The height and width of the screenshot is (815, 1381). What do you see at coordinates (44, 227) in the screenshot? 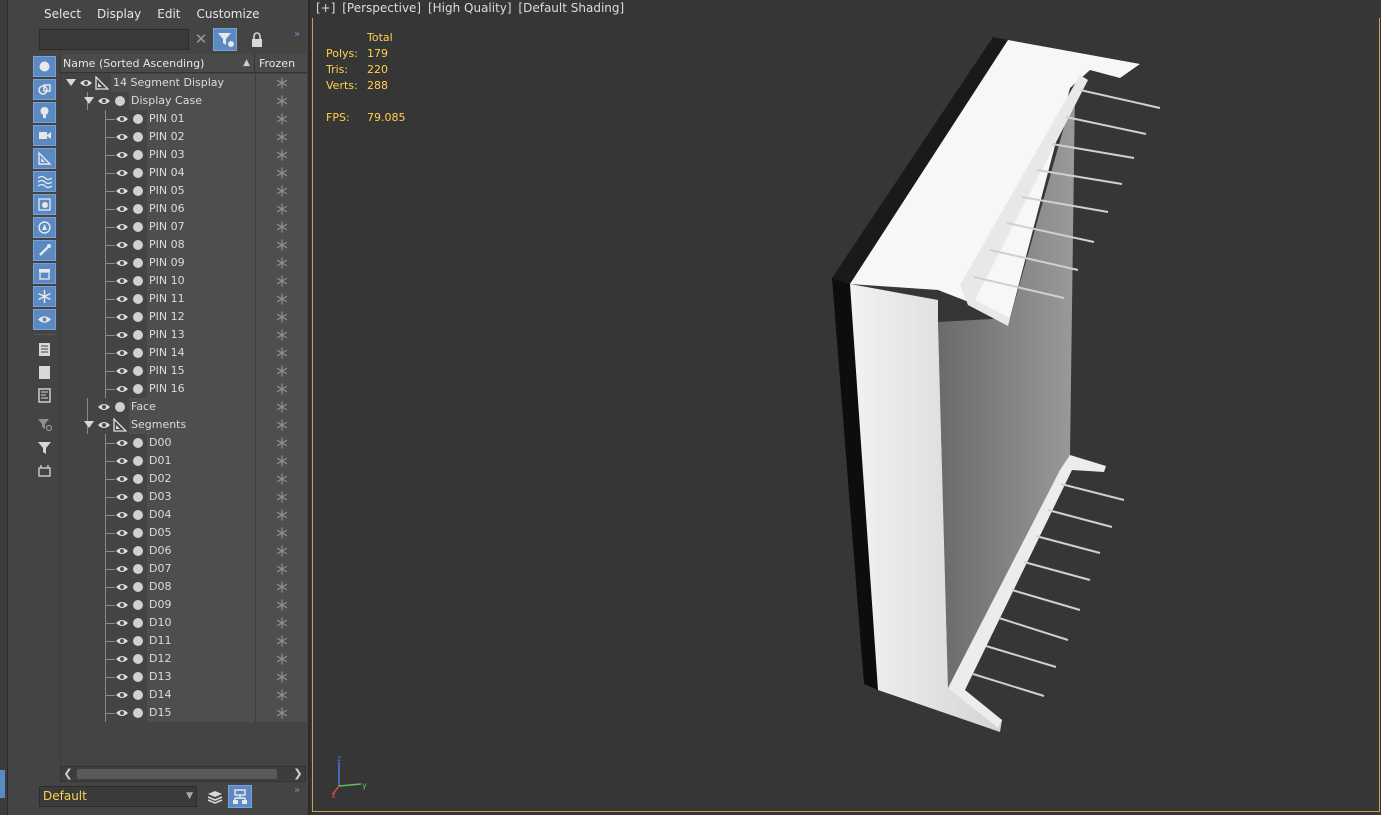
I see `xrefs-filter-button` at bounding box center [44, 227].